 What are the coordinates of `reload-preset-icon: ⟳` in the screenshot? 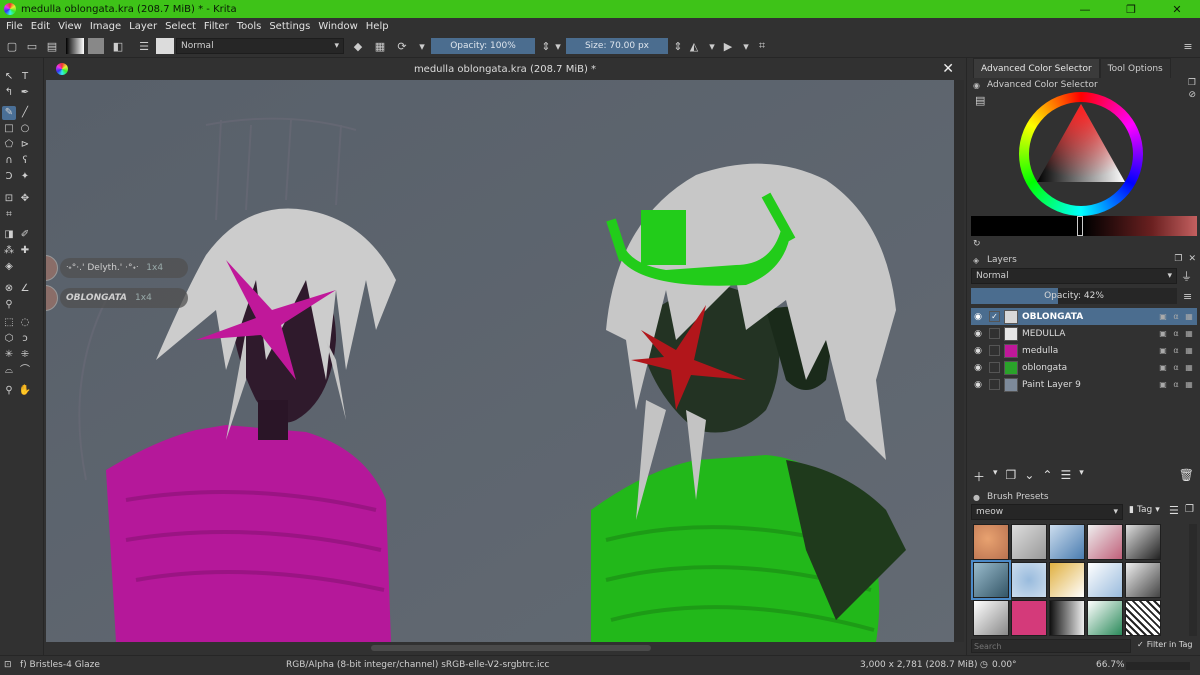 It's located at (402, 46).